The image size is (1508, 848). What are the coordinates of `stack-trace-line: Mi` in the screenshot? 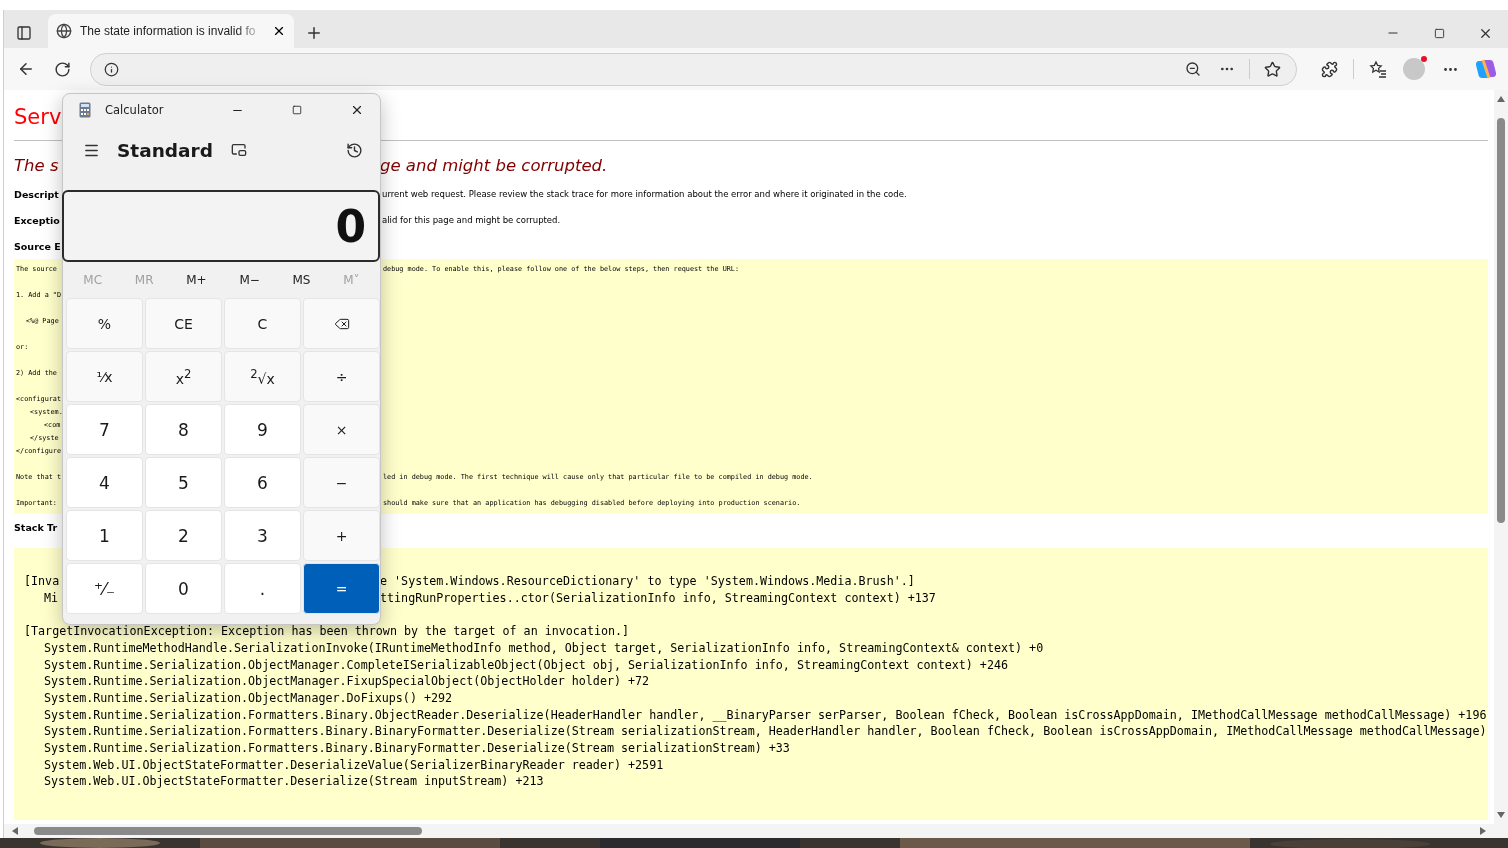 It's located at (51, 597).